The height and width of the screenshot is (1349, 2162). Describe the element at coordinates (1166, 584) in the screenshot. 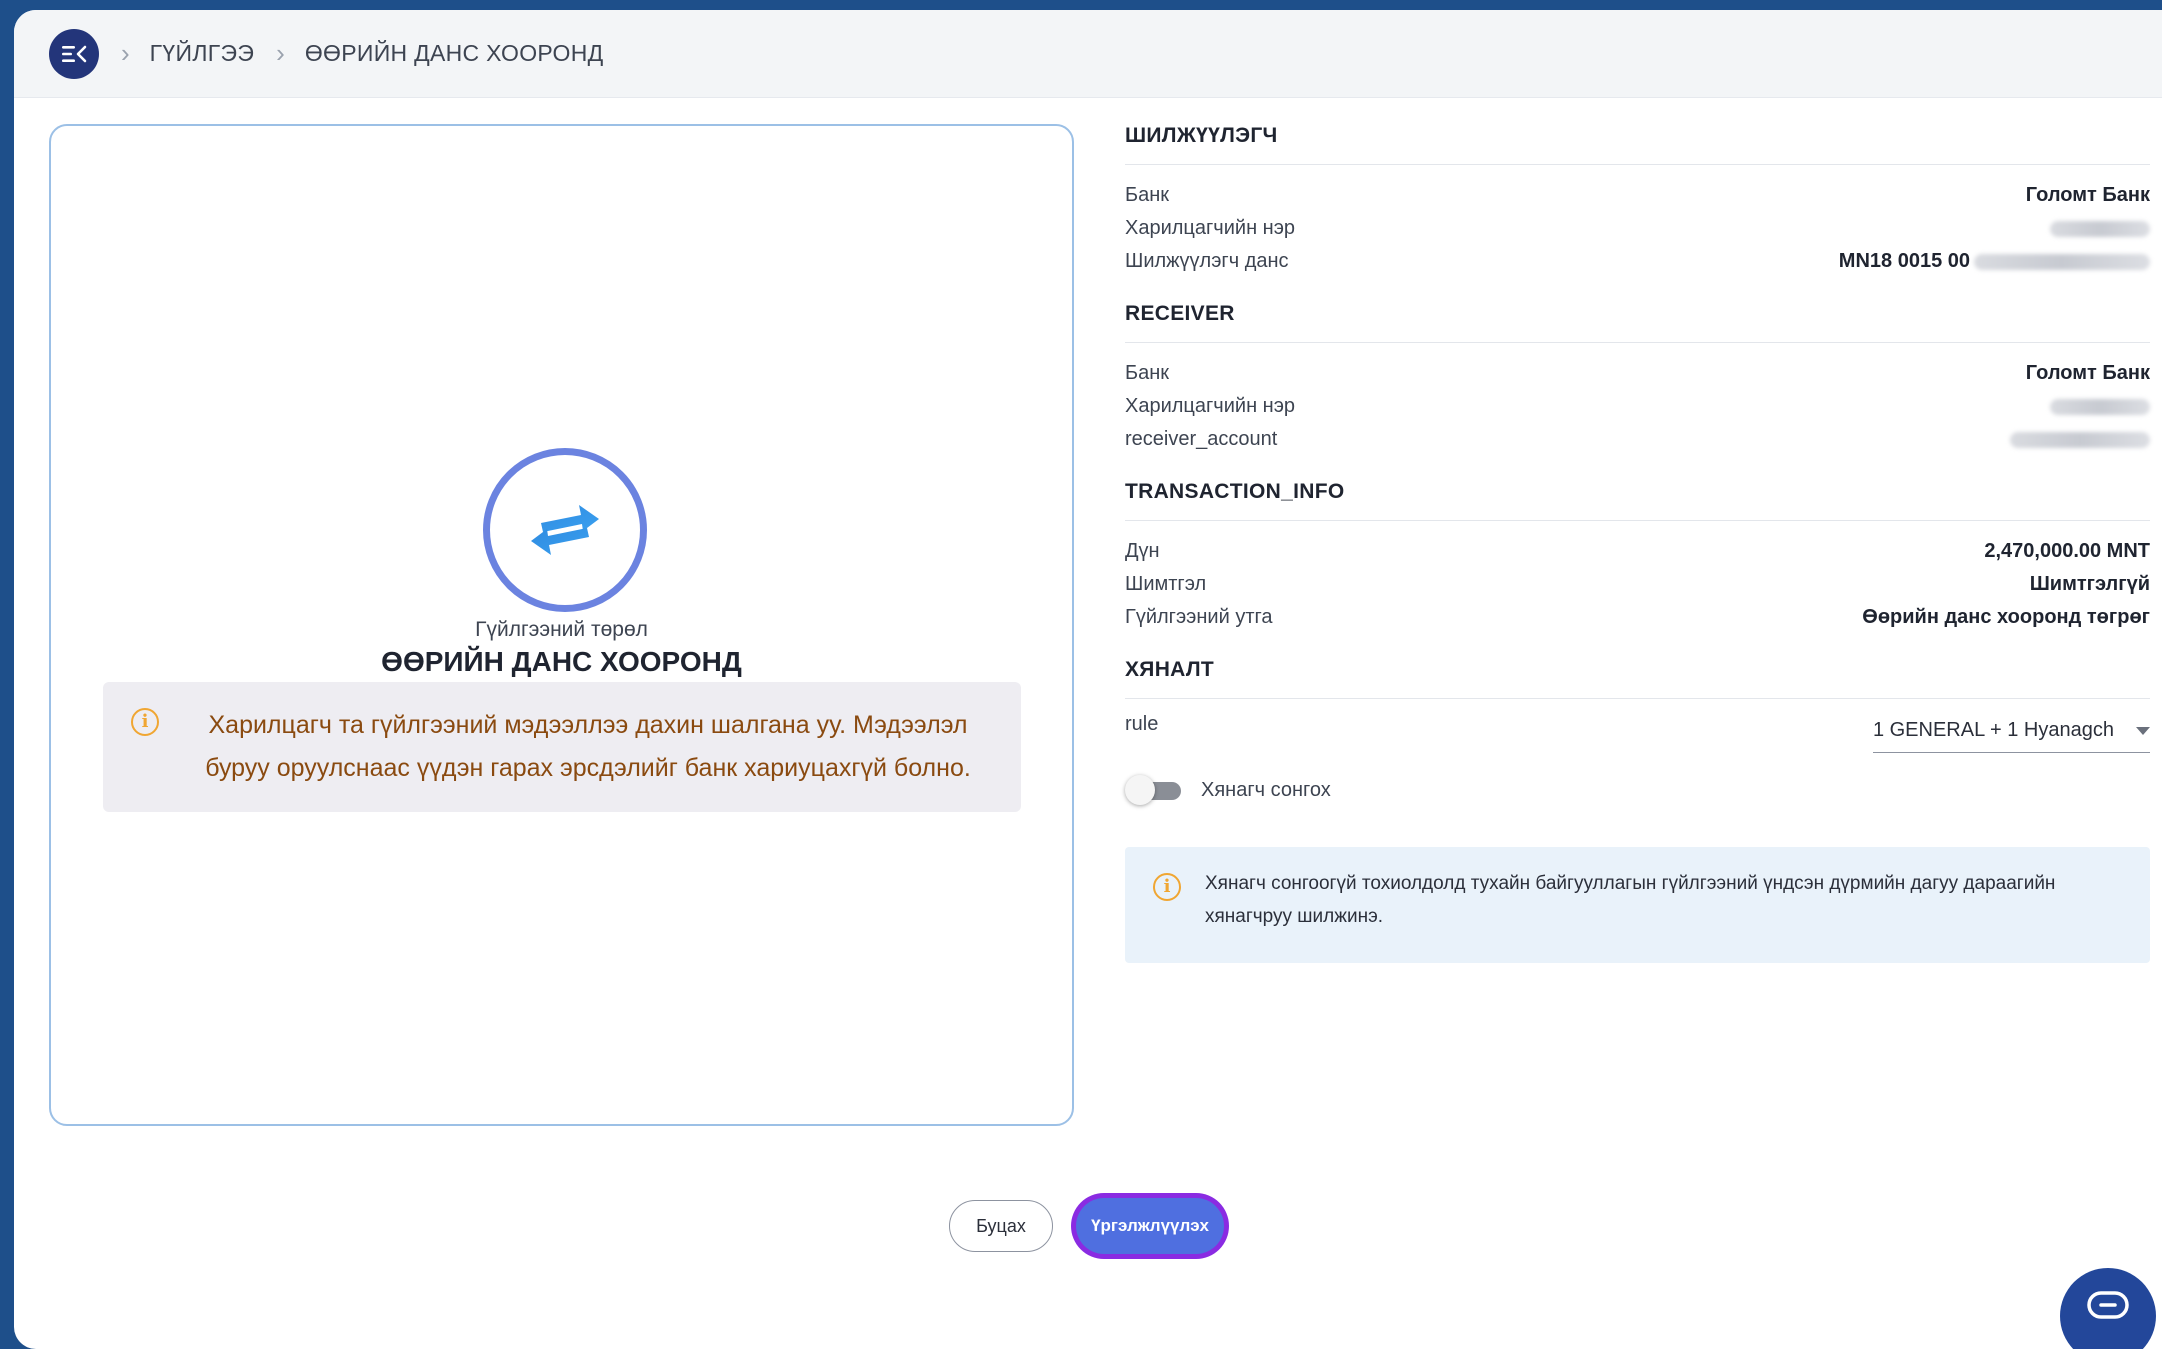

I see `fee-label: Шимтгэл` at that location.